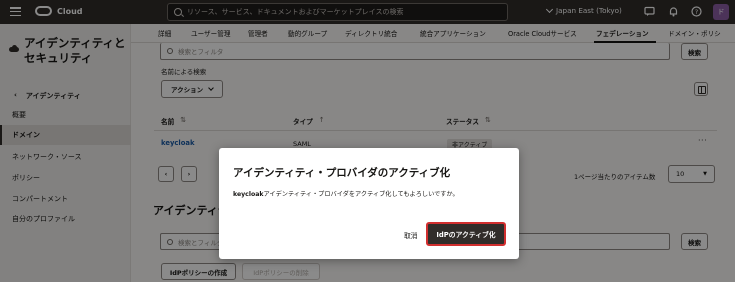 The width and height of the screenshot is (735, 282). I want to click on dialog-title: アイデンティティ・プロバイダのアクティブ化, so click(342, 173).